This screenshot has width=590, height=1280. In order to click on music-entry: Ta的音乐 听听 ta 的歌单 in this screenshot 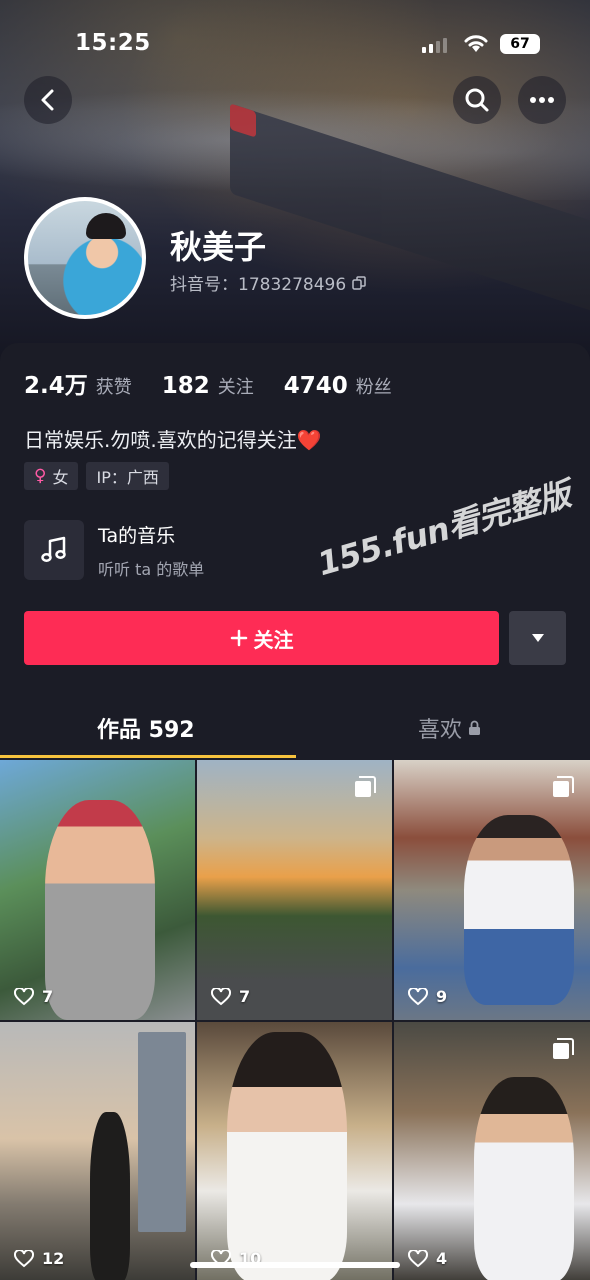, I will do `click(114, 550)`.